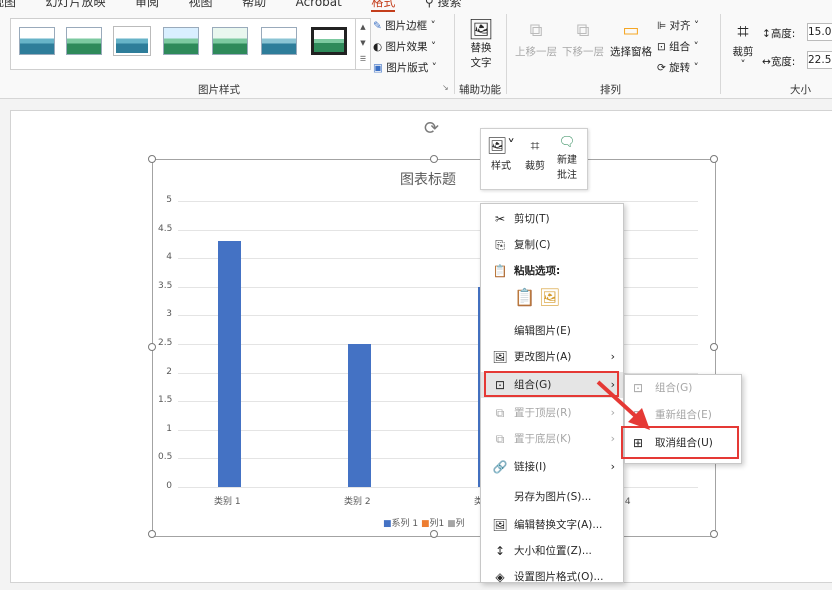 The width and height of the screenshot is (832, 590). I want to click on menu-item-label: 编辑图片(E), so click(542, 331).